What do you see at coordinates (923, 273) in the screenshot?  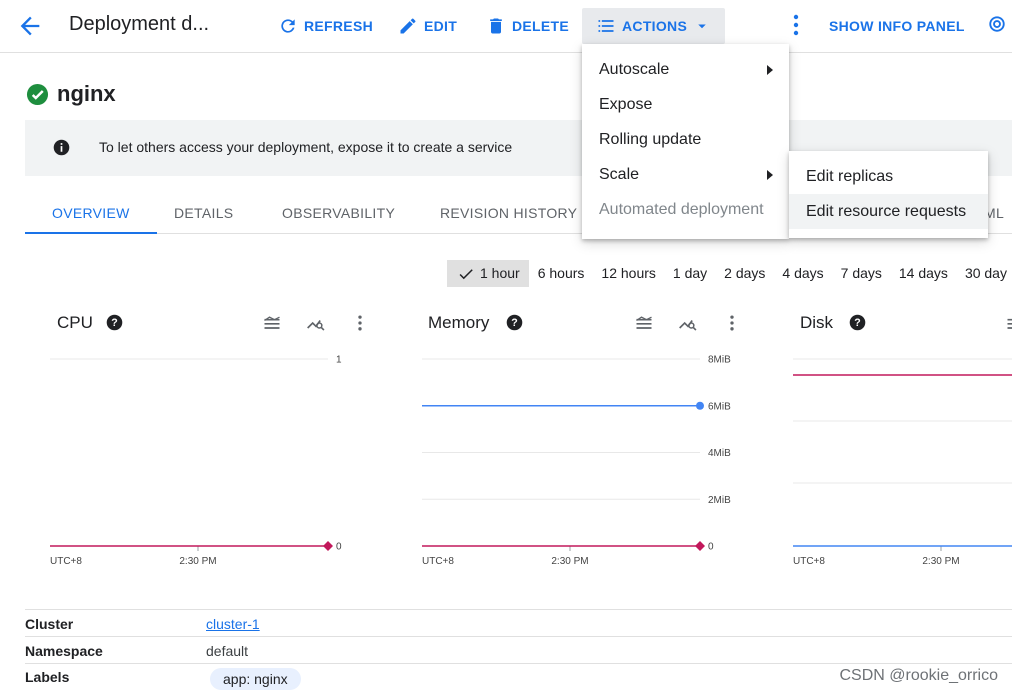 I see `time-option: 14 days` at bounding box center [923, 273].